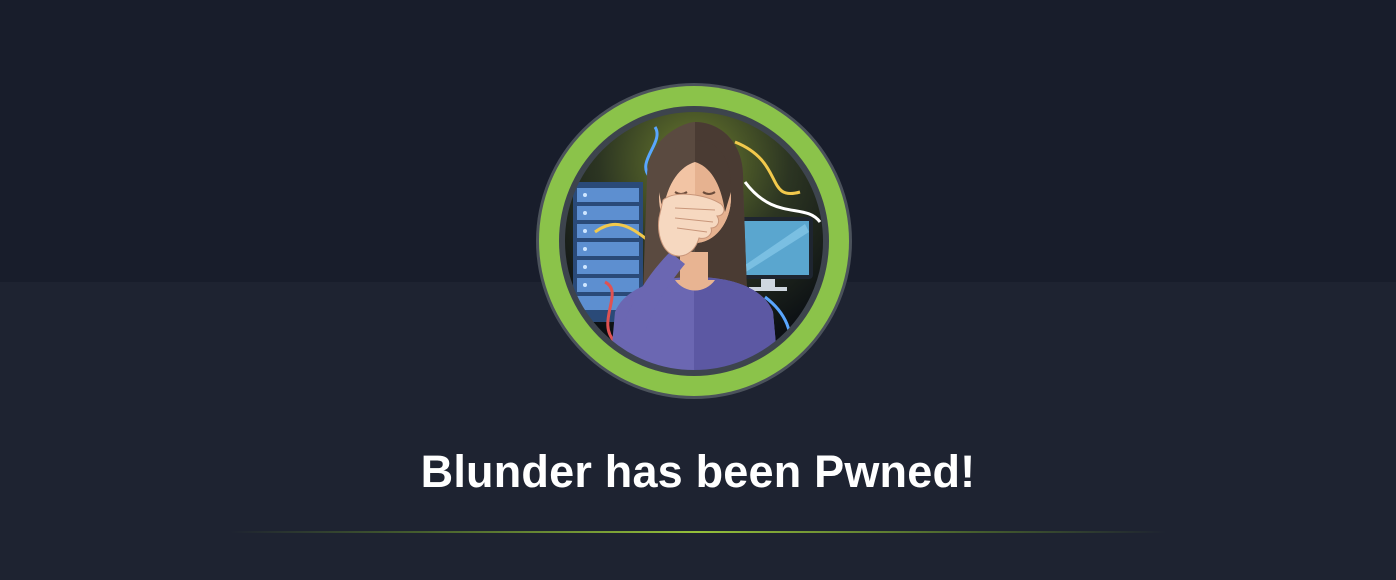 Image resolution: width=1396 pixels, height=580 pixels. Describe the element at coordinates (698, 471) in the screenshot. I see `pwned-title: Blunder has been Pwned!` at that location.